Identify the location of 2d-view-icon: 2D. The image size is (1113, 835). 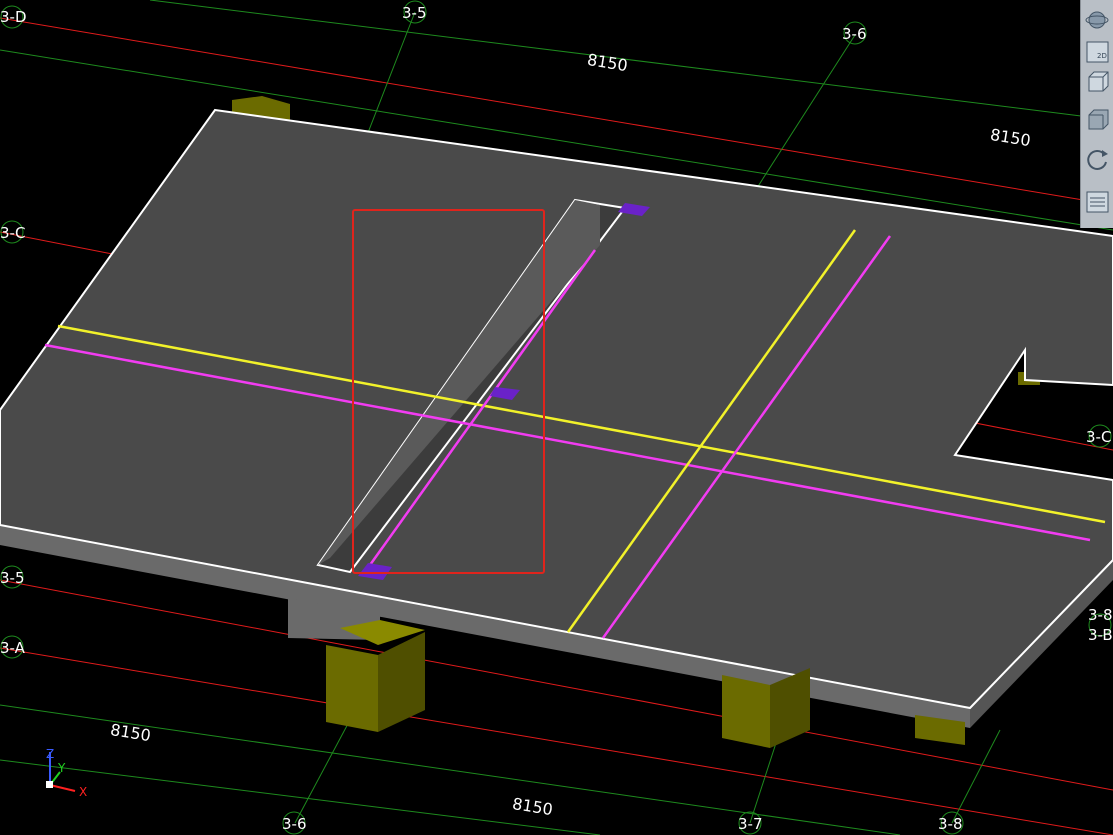
(1097, 52).